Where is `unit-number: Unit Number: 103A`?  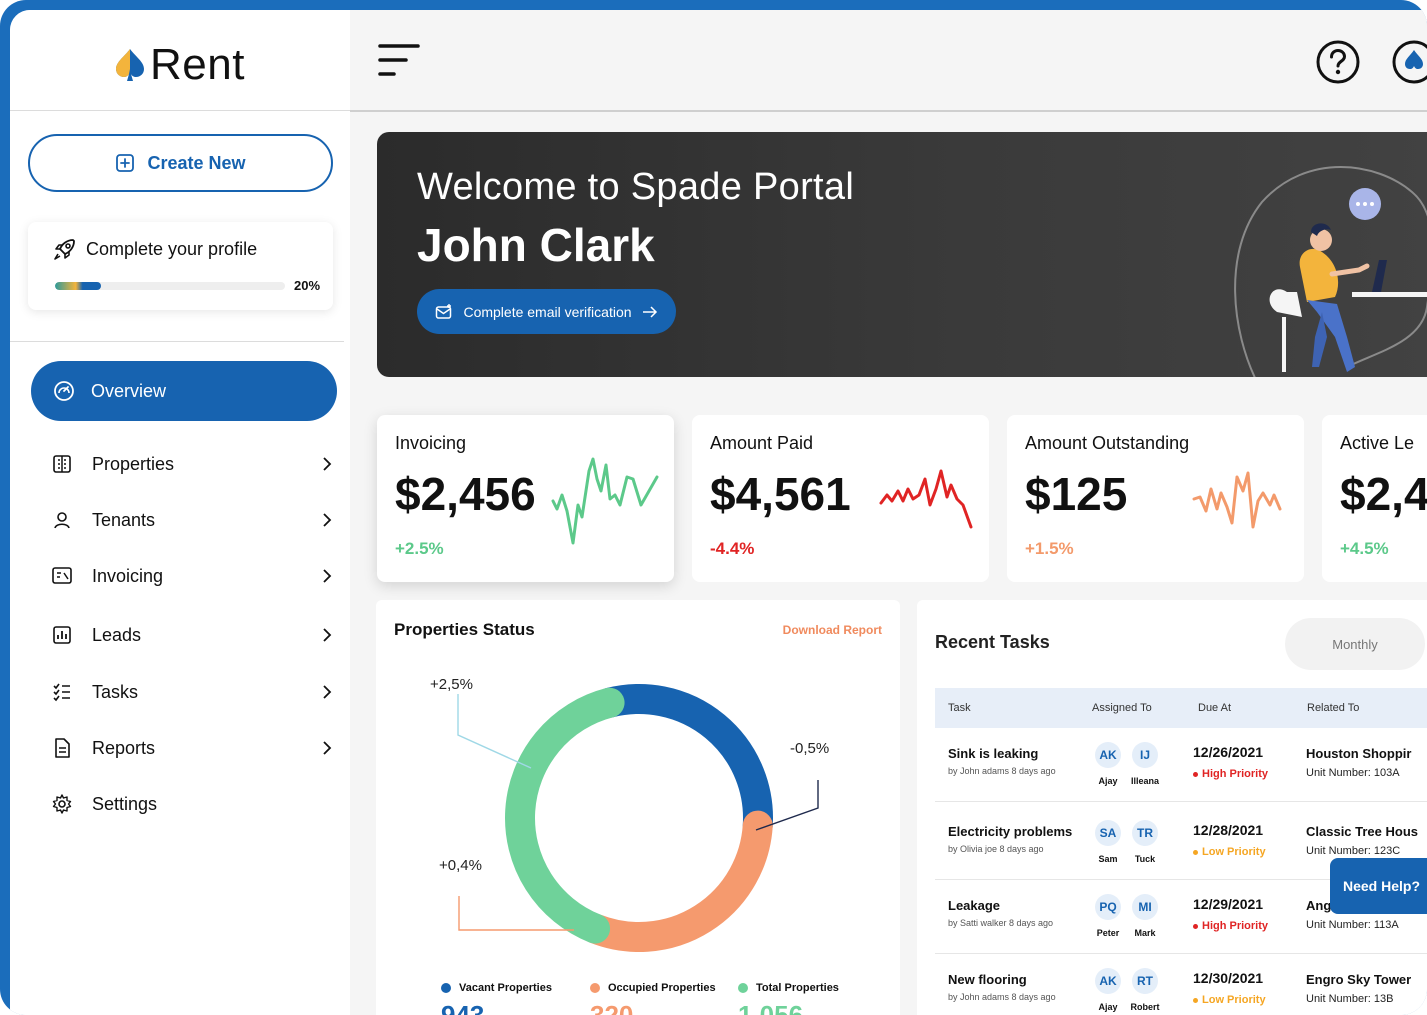
unit-number: Unit Number: 103A is located at coordinates (1353, 773).